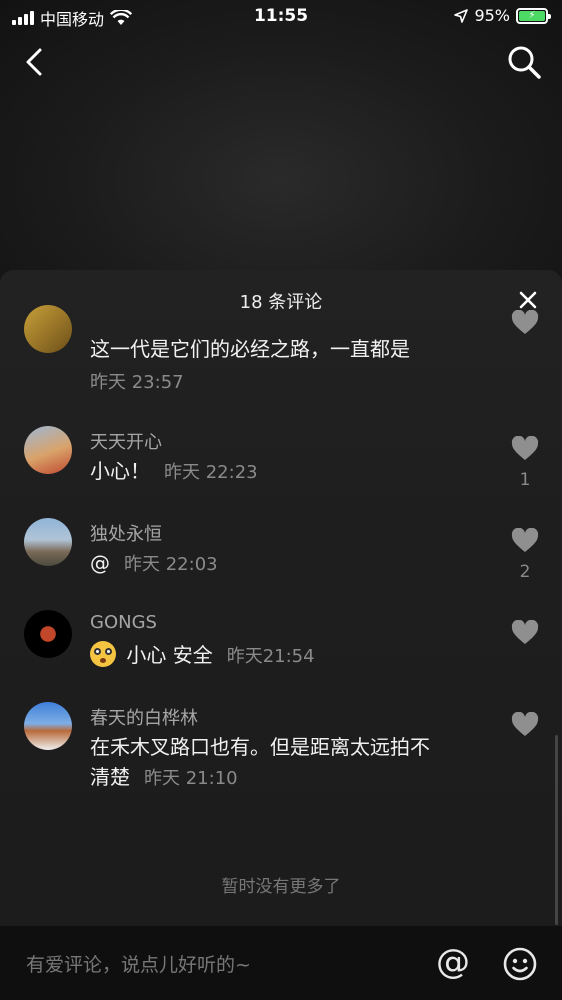  I want to click on location-arrow-icon, so click(461, 15).